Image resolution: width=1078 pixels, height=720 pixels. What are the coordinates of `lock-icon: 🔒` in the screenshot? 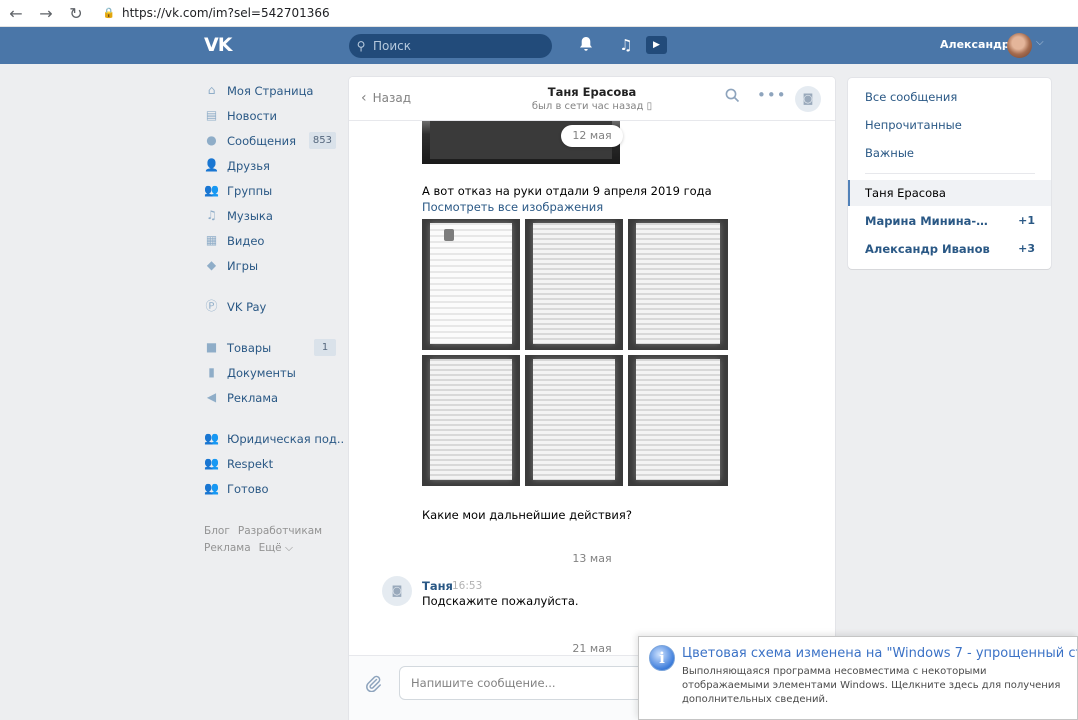 It's located at (109, 13).